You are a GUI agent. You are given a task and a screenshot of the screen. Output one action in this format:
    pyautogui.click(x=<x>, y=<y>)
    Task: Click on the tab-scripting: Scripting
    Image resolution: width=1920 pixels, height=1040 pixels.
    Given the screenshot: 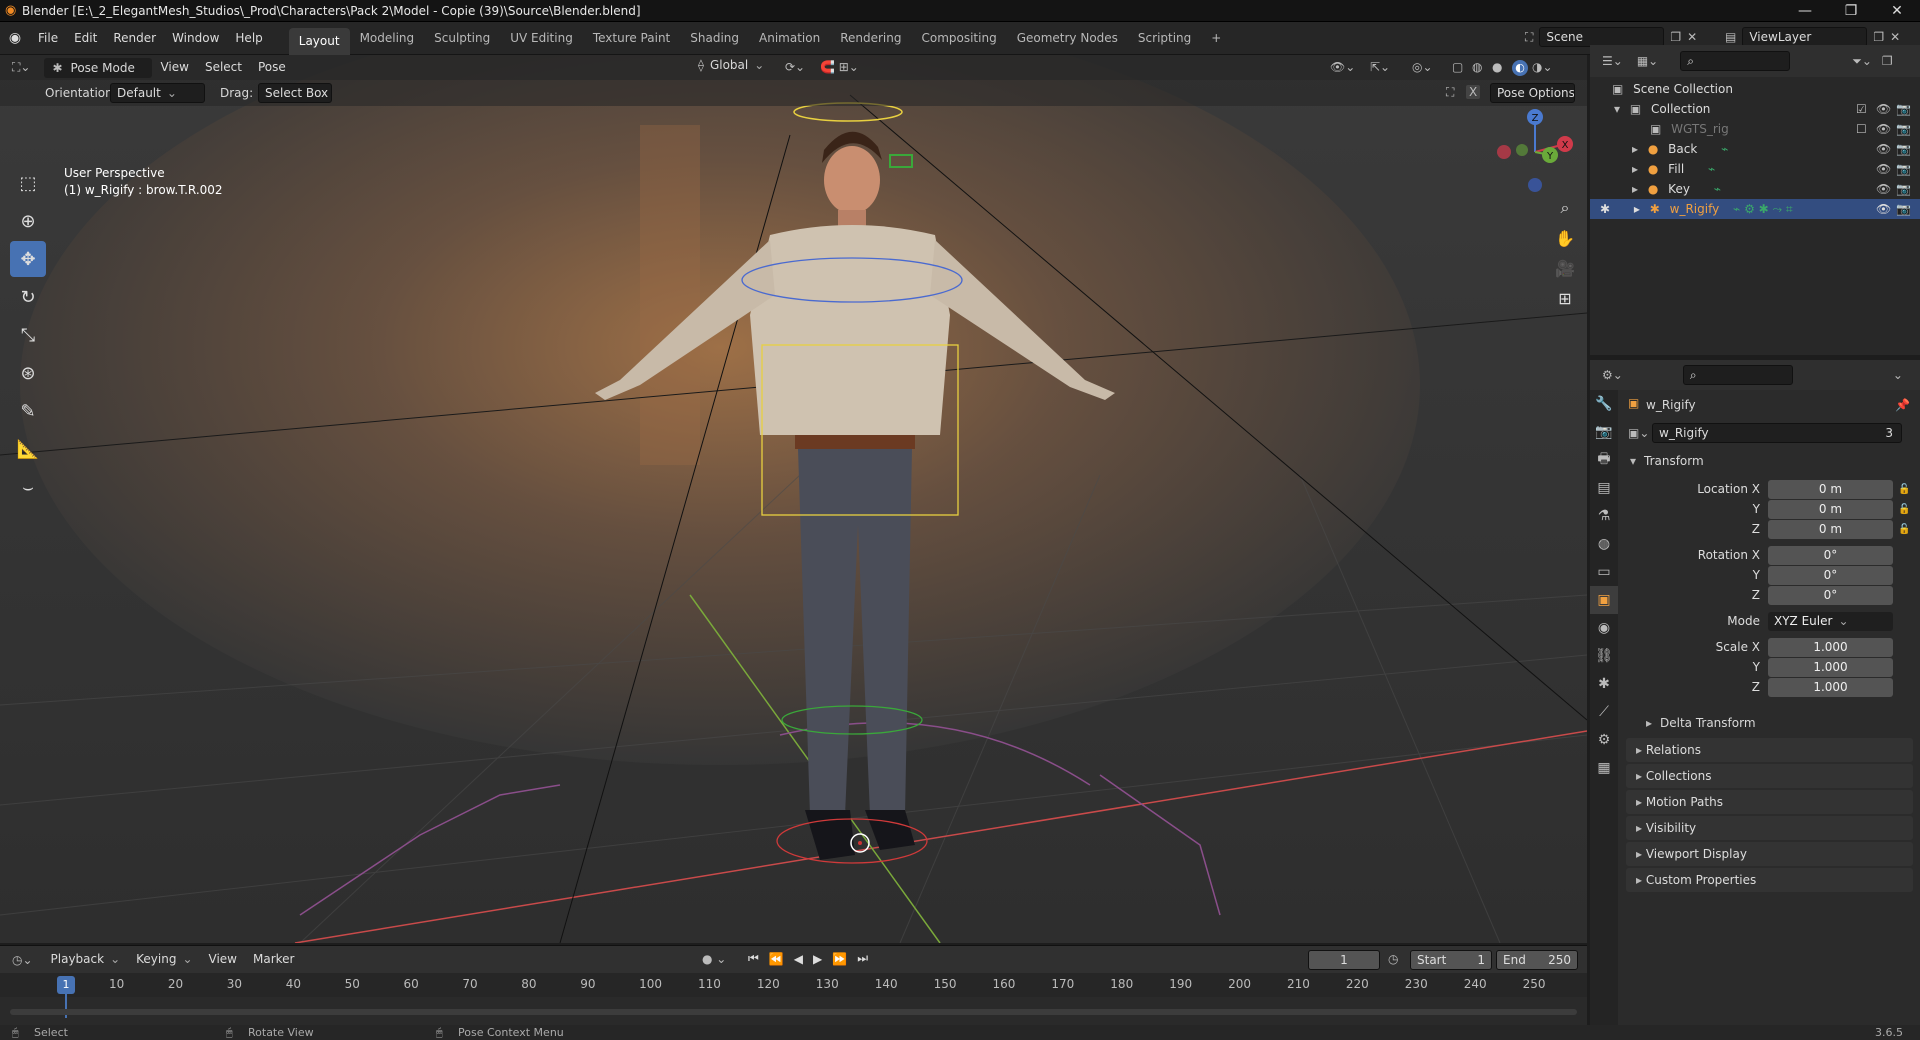 What is the action you would take?
    pyautogui.click(x=1164, y=38)
    